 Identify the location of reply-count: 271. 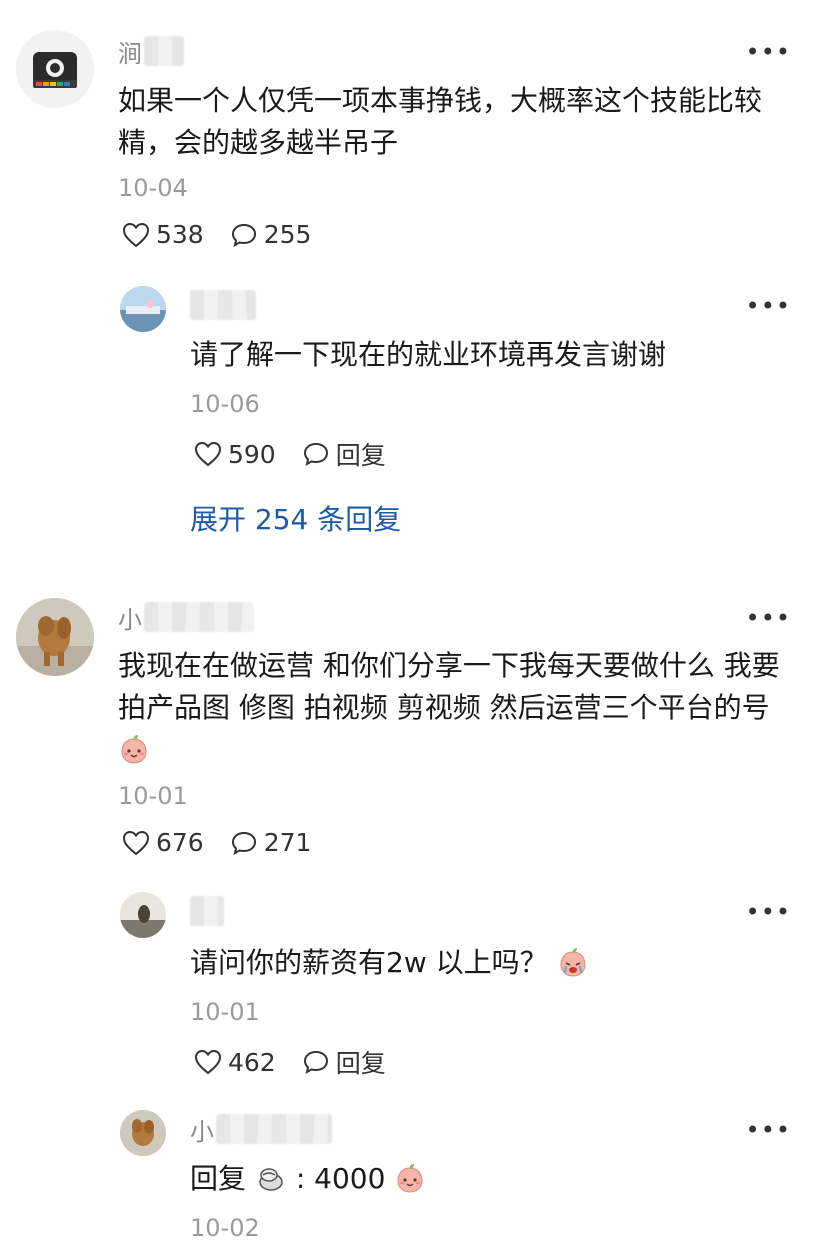
(287, 842).